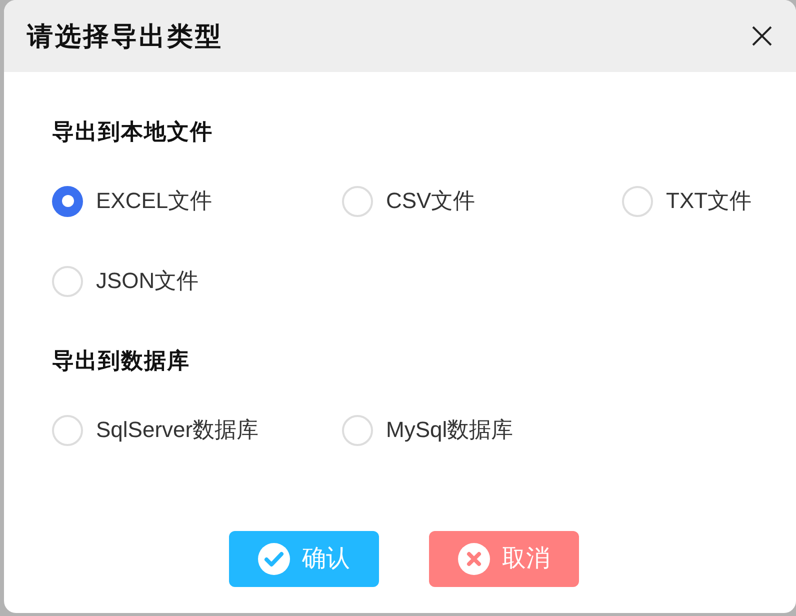 The width and height of the screenshot is (796, 616). What do you see at coordinates (121, 361) in the screenshot?
I see `section-heading: 导出到数据库` at bounding box center [121, 361].